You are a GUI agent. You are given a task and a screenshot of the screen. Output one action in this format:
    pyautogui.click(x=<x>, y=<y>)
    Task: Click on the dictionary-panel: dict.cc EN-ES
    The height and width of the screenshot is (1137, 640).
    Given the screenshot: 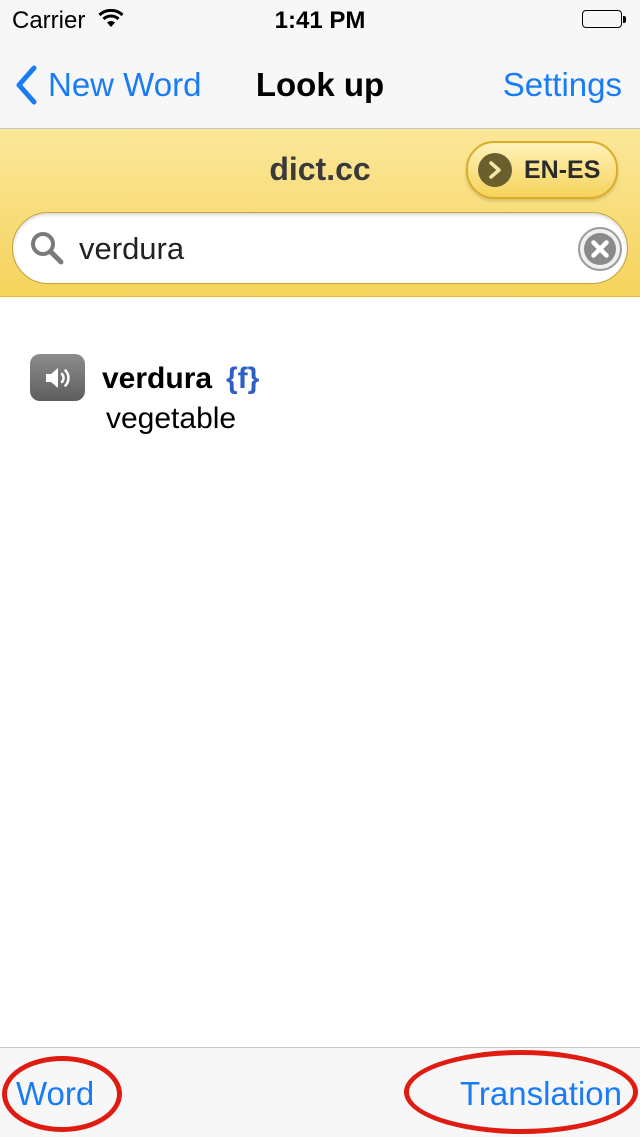 What is the action you would take?
    pyautogui.click(x=320, y=213)
    